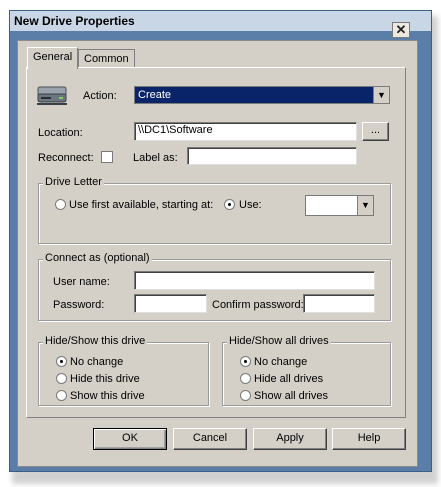  Describe the element at coordinates (106, 58) in the screenshot. I see `tab-common: Common` at that location.